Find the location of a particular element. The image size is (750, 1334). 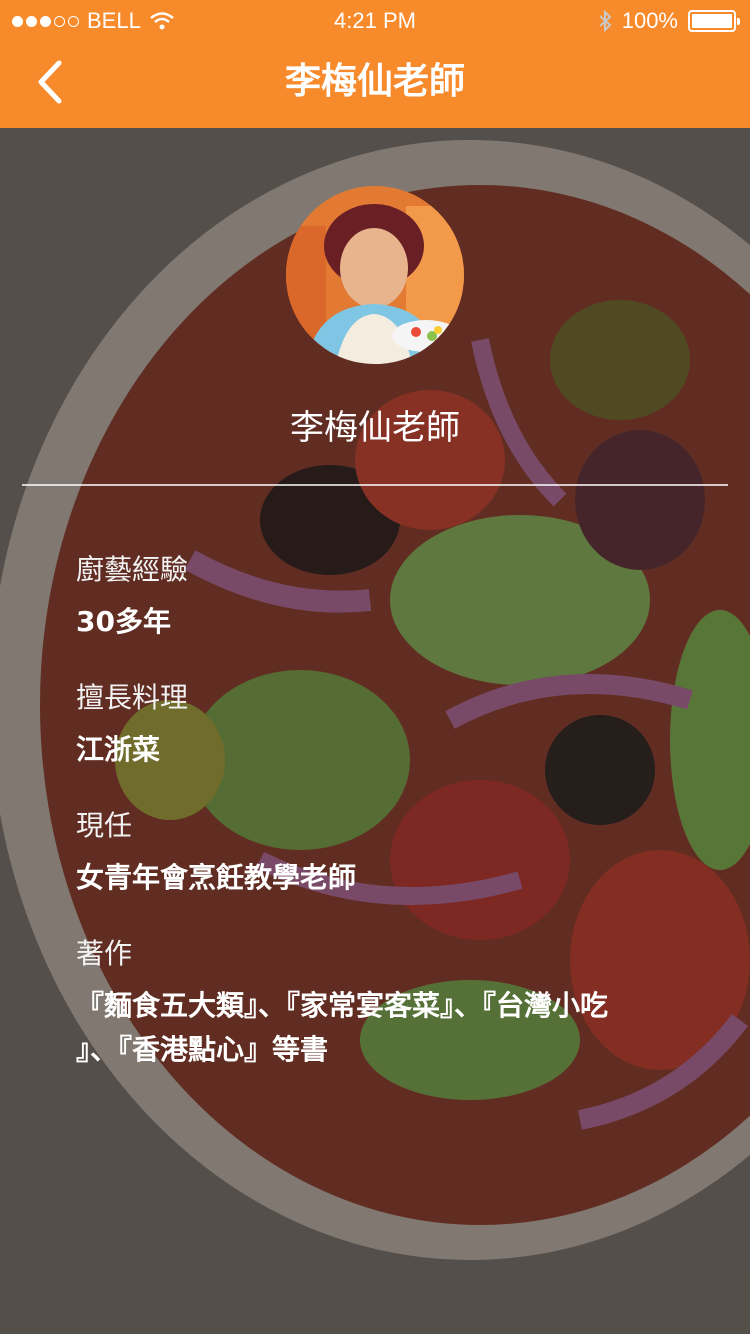

teacher-avatar is located at coordinates (375, 275).